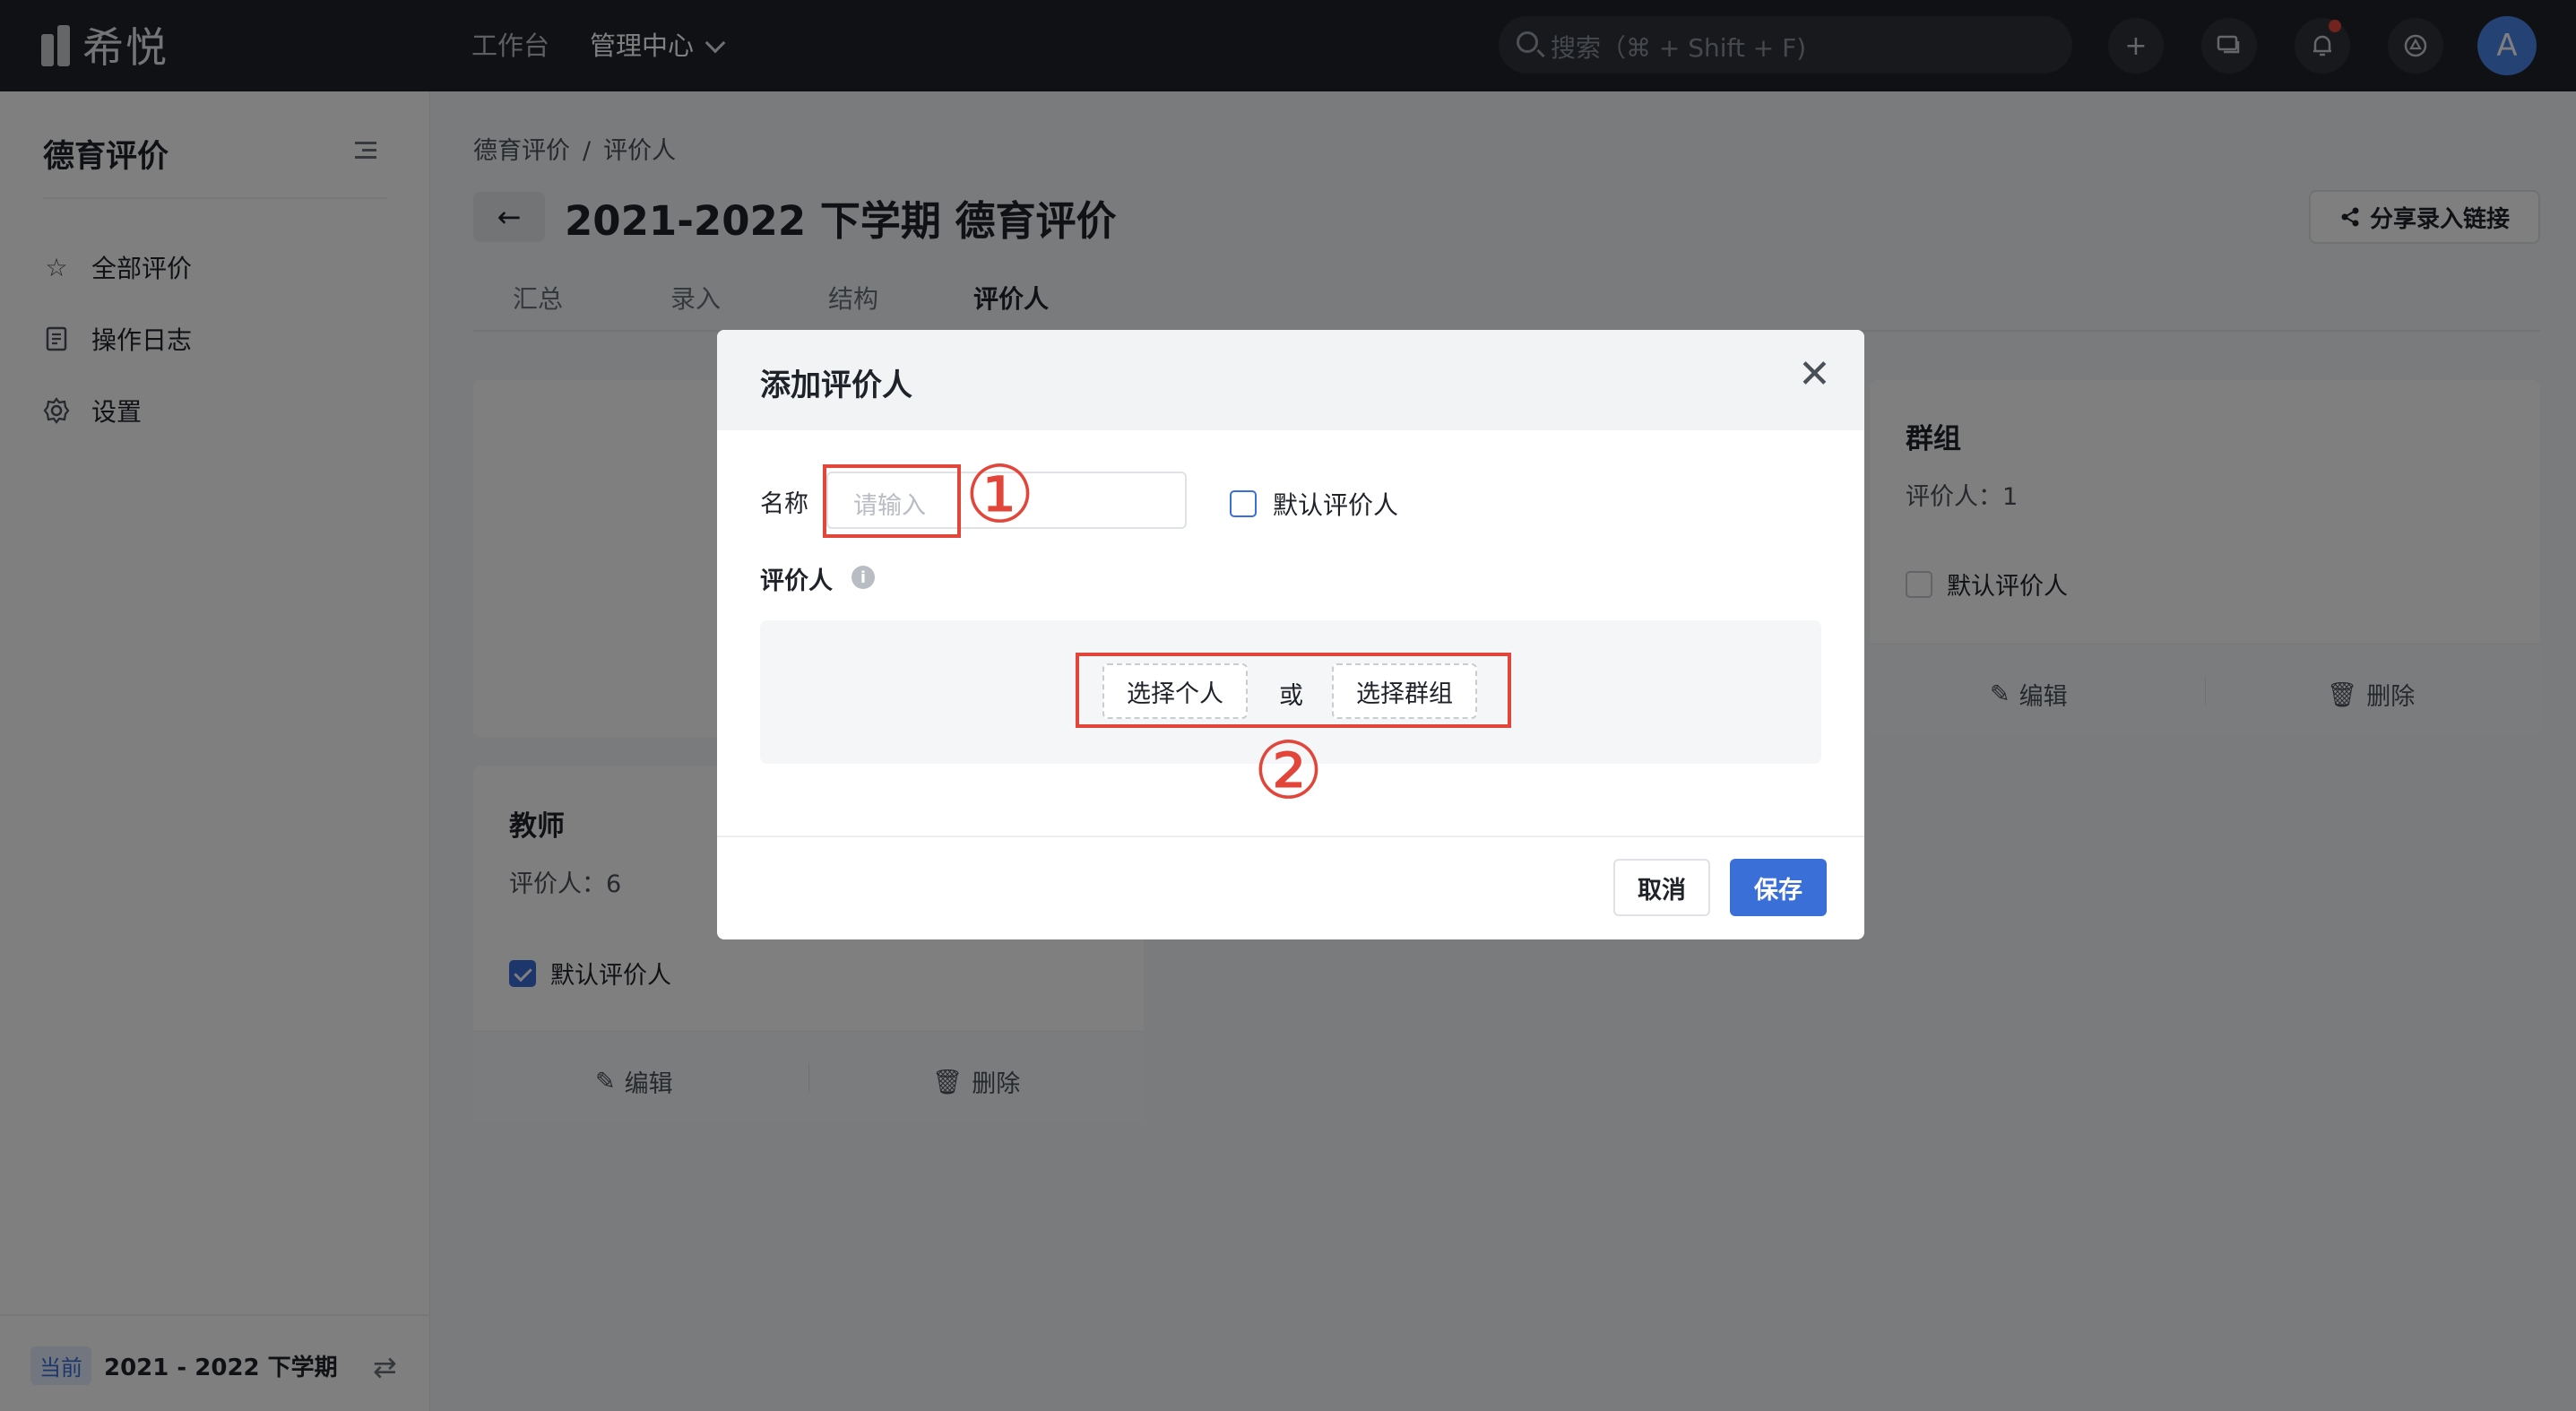  I want to click on cancel-button: 取消, so click(1661, 887).